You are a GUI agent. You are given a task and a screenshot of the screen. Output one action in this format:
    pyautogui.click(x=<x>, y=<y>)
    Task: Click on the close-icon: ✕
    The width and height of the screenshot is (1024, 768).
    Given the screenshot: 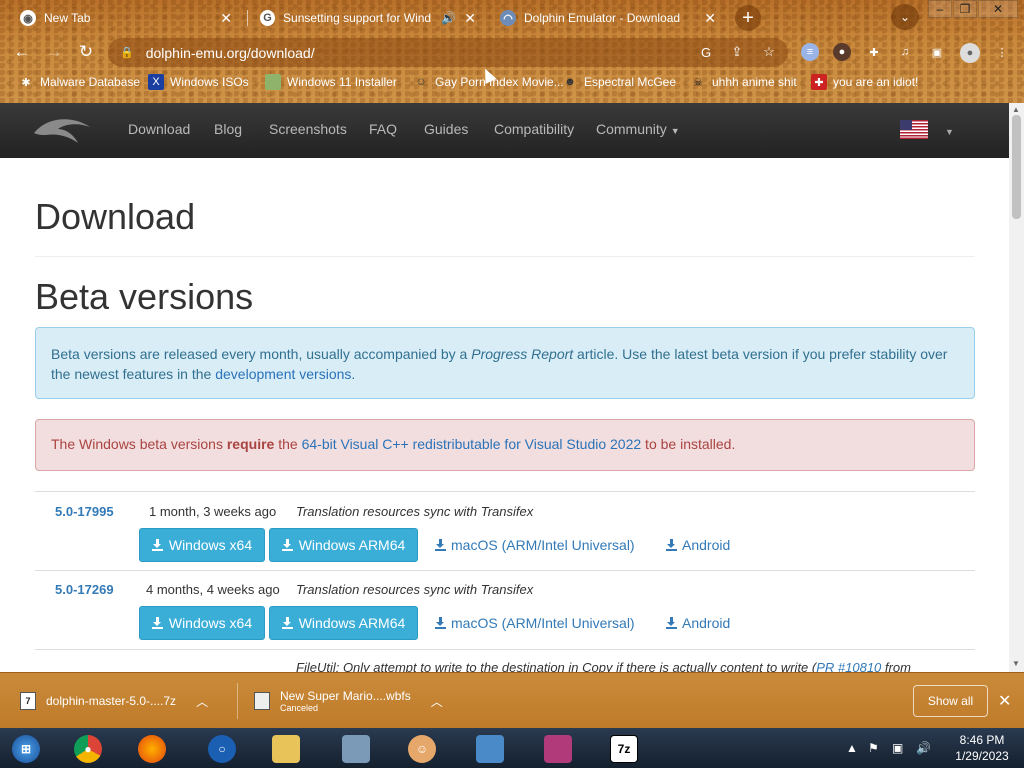 What is the action you would take?
    pyautogui.click(x=1004, y=701)
    